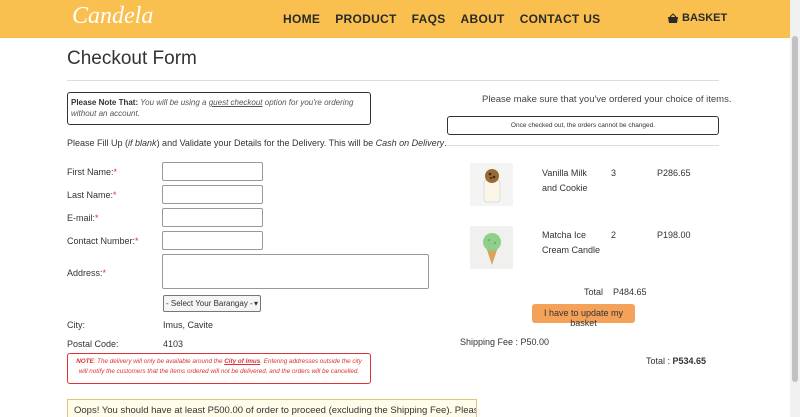 The image size is (800, 417). Describe the element at coordinates (705, 18) in the screenshot. I see `basket-label: BASKET` at that location.